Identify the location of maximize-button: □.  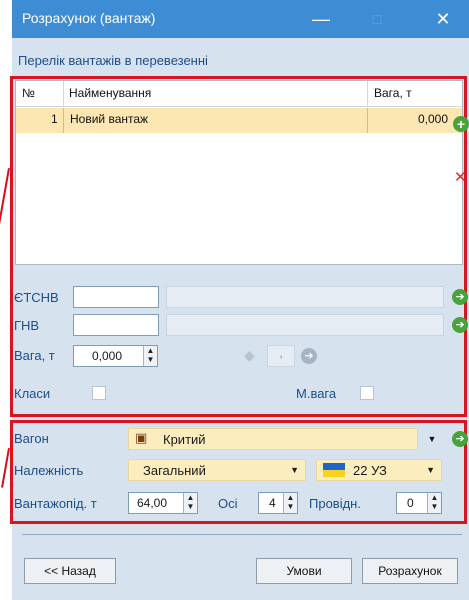
(377, 19).